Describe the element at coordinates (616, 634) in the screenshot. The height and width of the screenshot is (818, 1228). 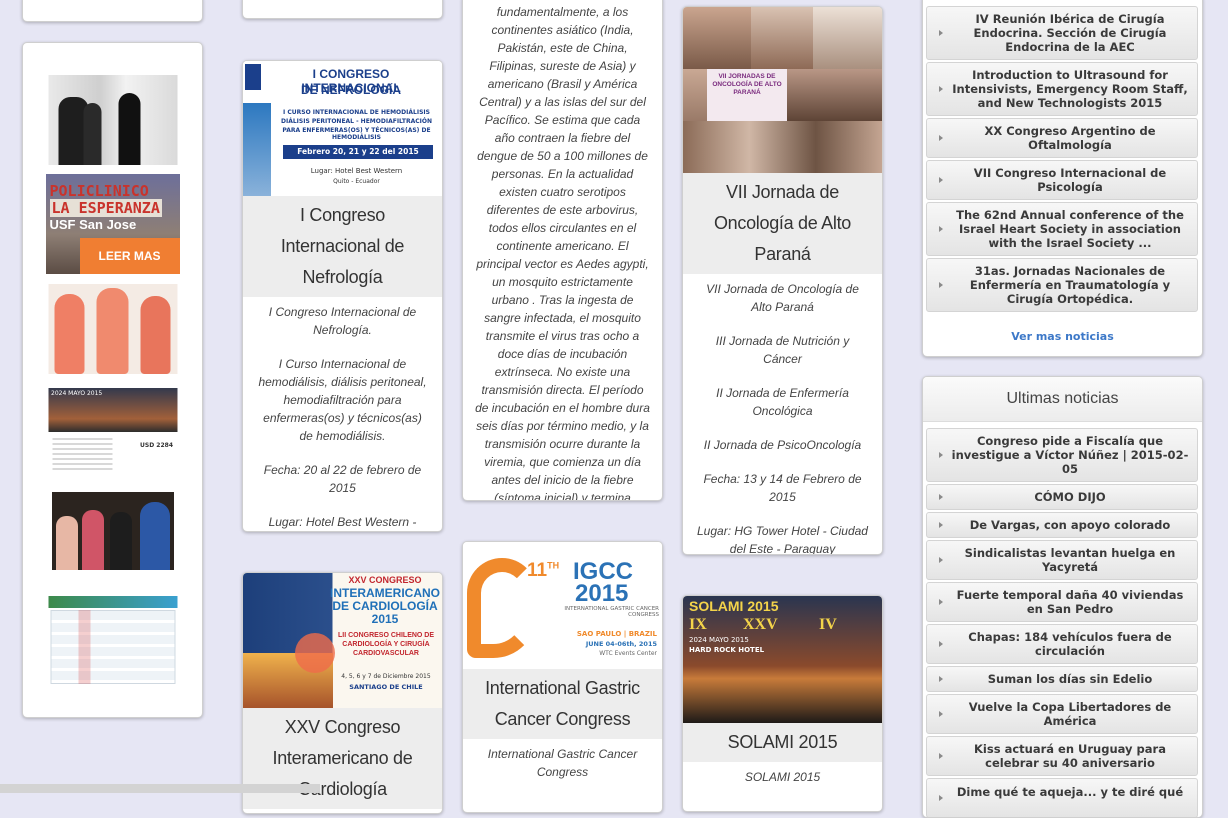
I see `igcc-city: SAO PAULO | BRAZIL` at that location.